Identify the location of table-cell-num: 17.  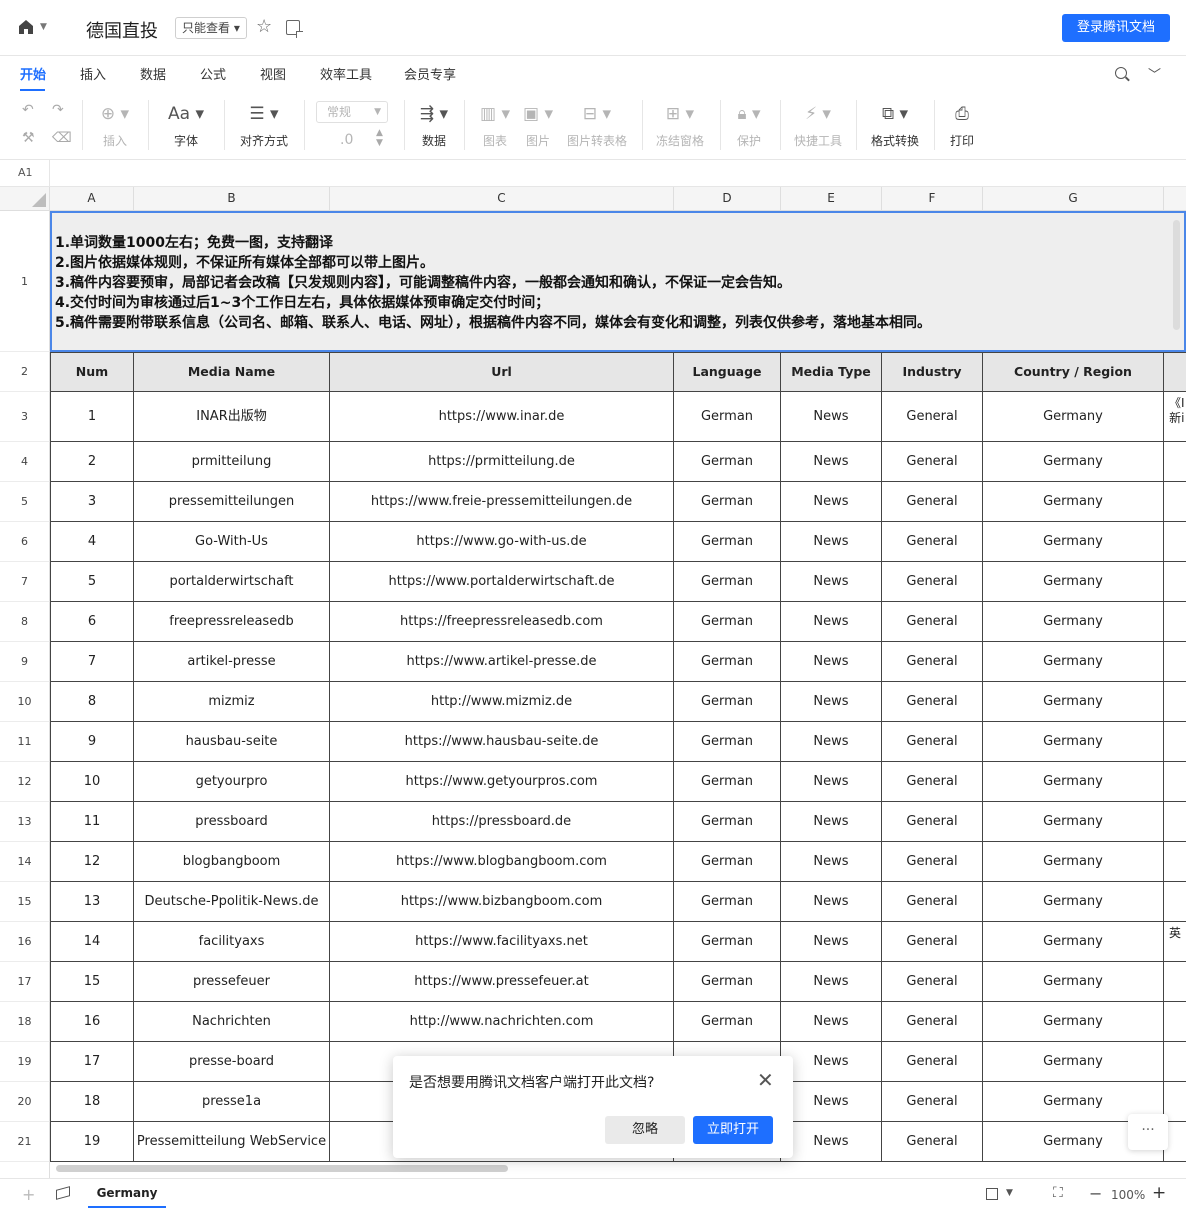
(92, 1062).